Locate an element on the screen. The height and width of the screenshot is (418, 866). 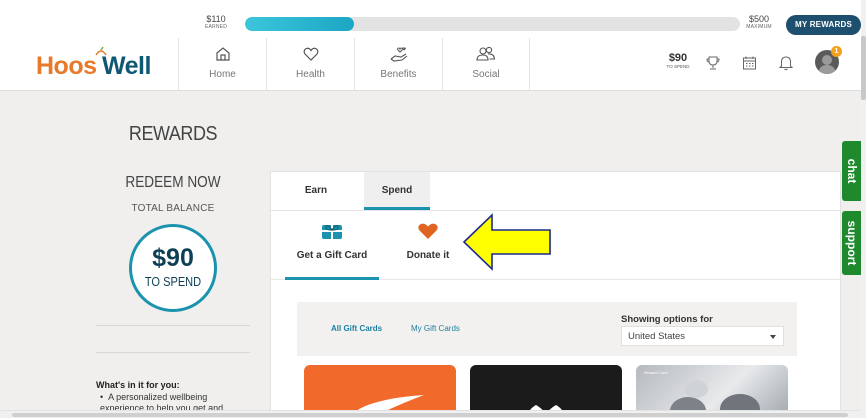
horizontal-scrollbar is located at coordinates (430, 414).